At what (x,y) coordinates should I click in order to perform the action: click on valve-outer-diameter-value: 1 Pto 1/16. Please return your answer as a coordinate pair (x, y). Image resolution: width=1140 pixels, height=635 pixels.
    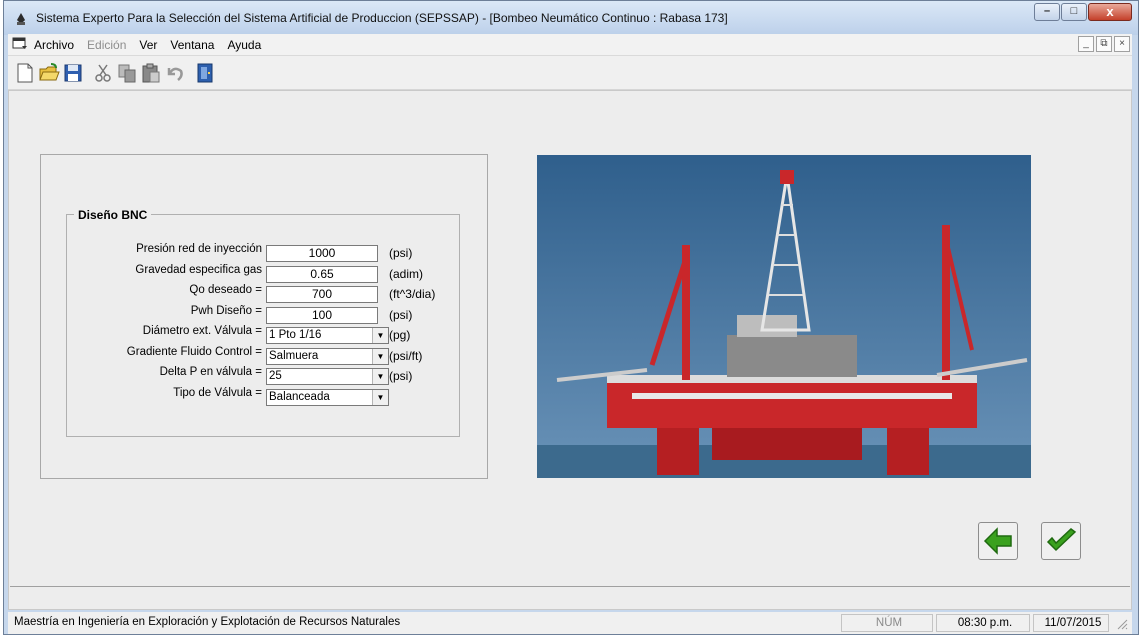
    Looking at the image, I should click on (295, 335).